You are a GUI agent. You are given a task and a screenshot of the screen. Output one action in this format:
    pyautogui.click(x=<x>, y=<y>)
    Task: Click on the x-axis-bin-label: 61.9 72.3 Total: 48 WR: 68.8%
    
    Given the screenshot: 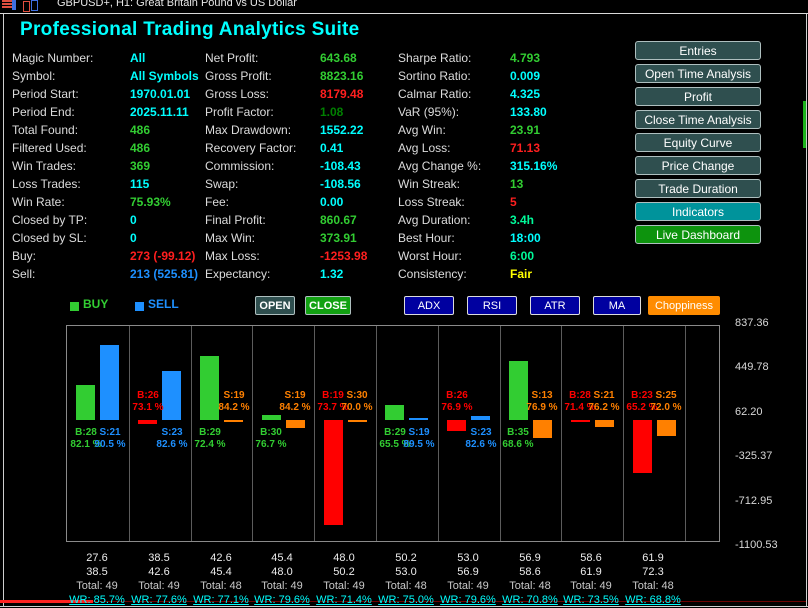 What is the action you would take?
    pyautogui.click(x=653, y=579)
    